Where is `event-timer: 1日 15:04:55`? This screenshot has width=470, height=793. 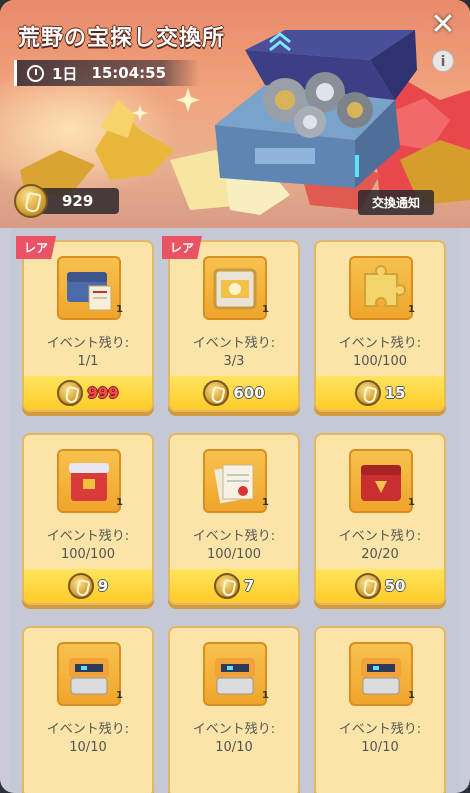
event-timer: 1日 15:04:55 is located at coordinates (106, 73).